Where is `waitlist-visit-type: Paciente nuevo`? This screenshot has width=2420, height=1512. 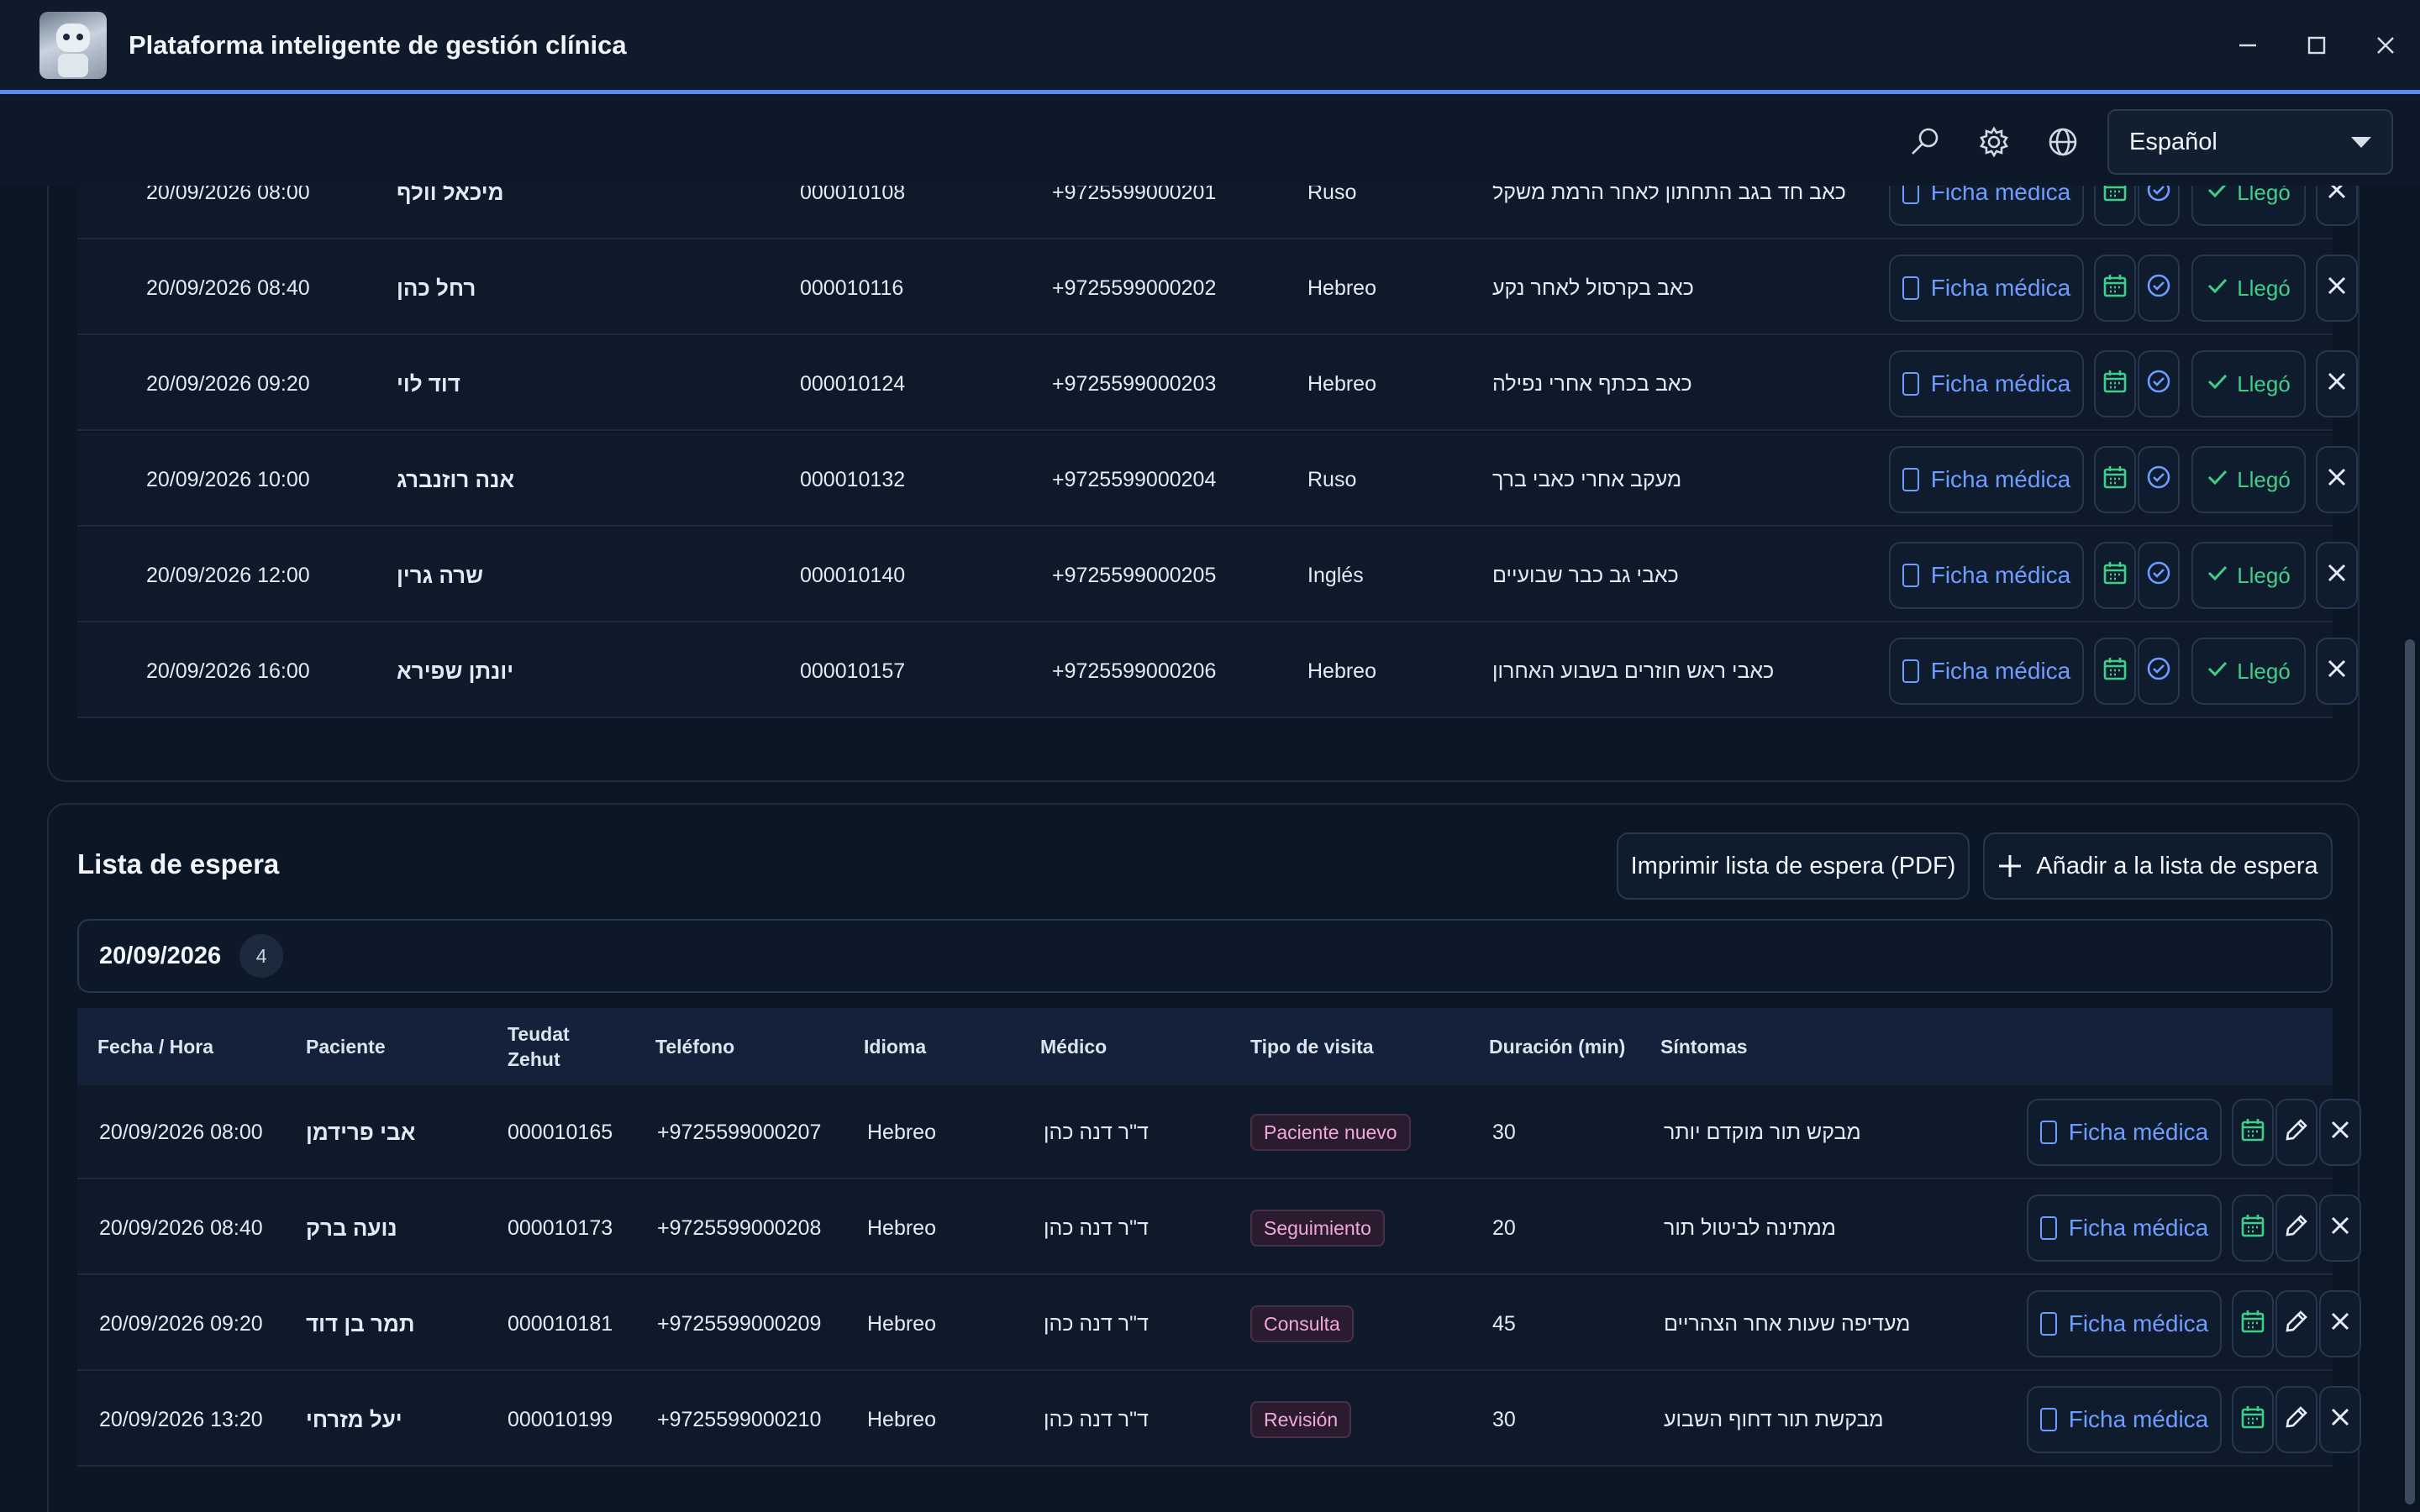 waitlist-visit-type: Paciente nuevo is located at coordinates (1330, 1132).